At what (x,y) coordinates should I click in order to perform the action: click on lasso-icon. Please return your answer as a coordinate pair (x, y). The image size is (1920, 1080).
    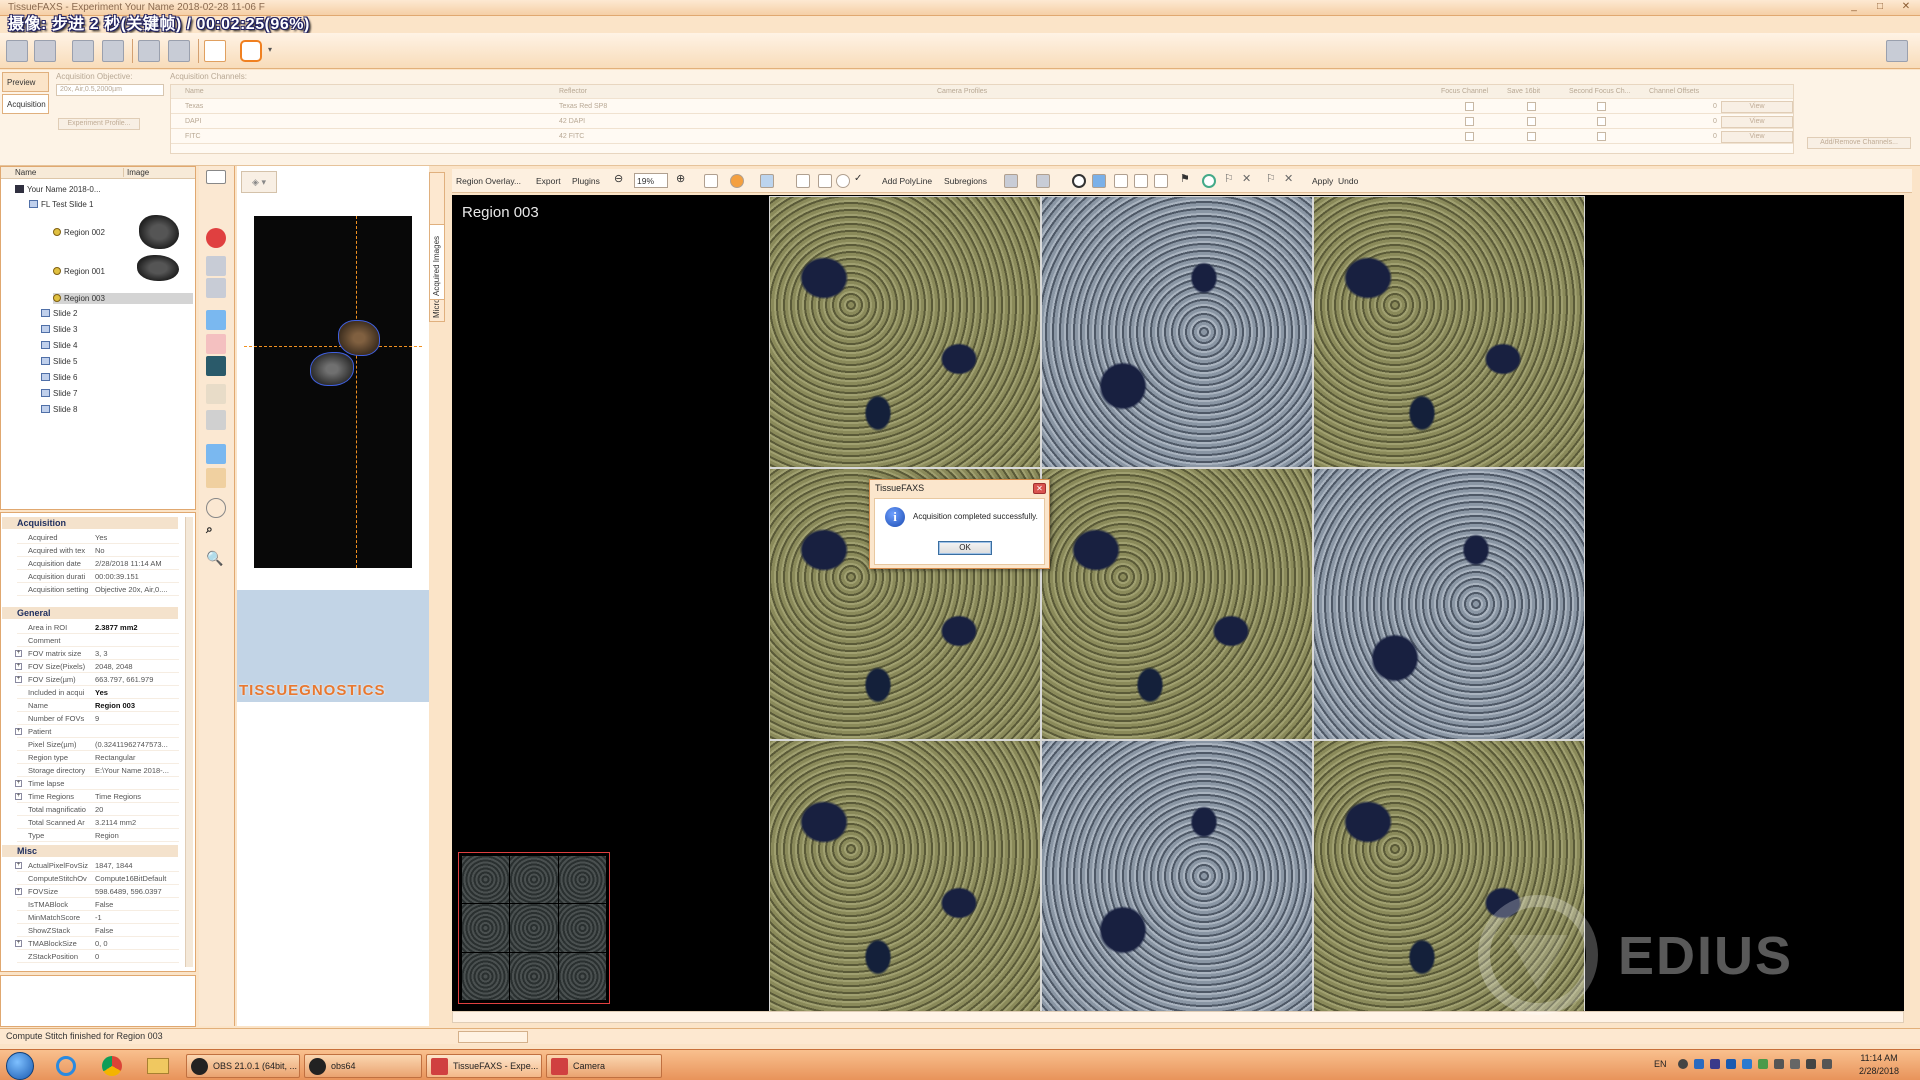
    Looking at the image, I should click on (216, 508).